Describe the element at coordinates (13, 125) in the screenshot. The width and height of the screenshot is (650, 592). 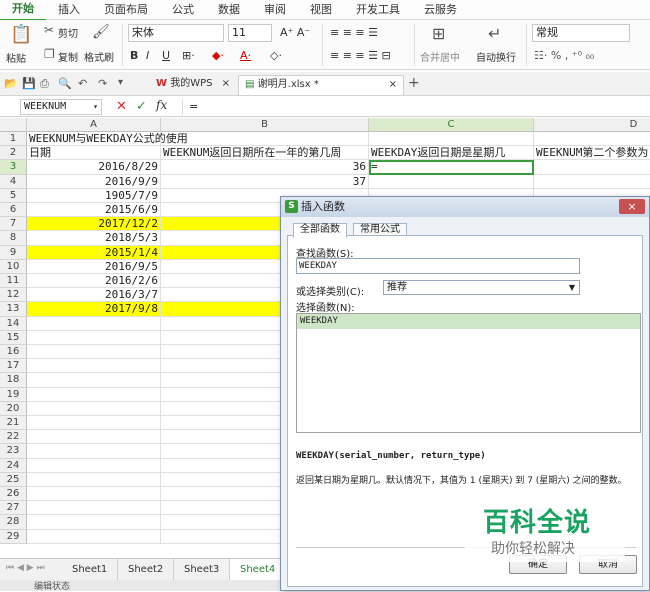
I see `select-all-corner` at that location.